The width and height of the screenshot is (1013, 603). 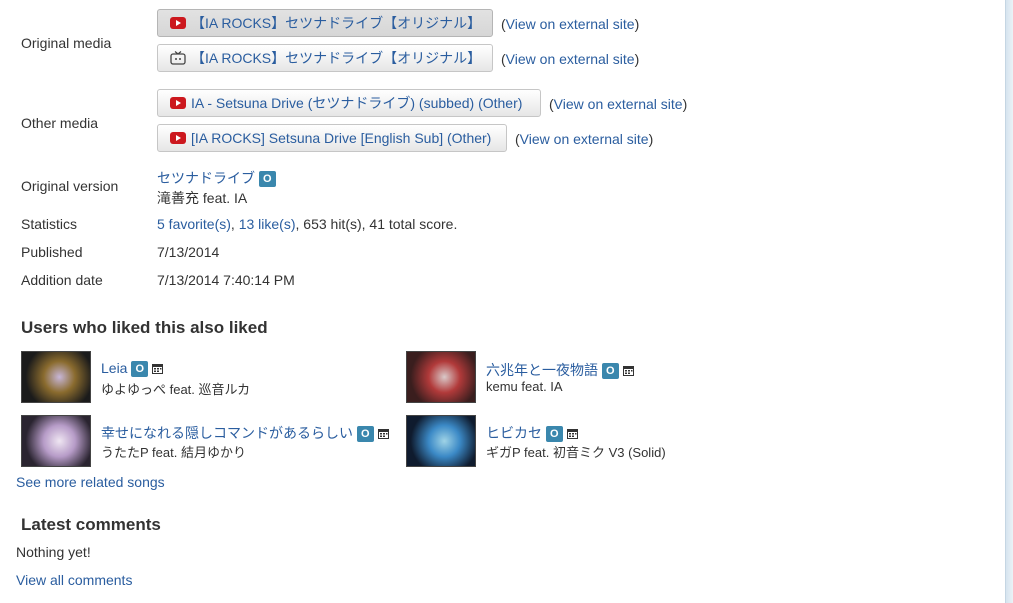 I want to click on see-more-related-link: See more related songs, so click(x=90, y=482).